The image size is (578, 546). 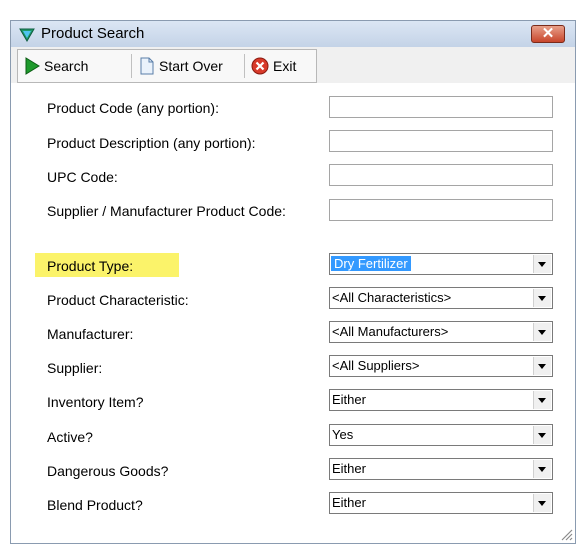 What do you see at coordinates (95, 402) in the screenshot?
I see `inventory-item-label: Inventory Item?` at bounding box center [95, 402].